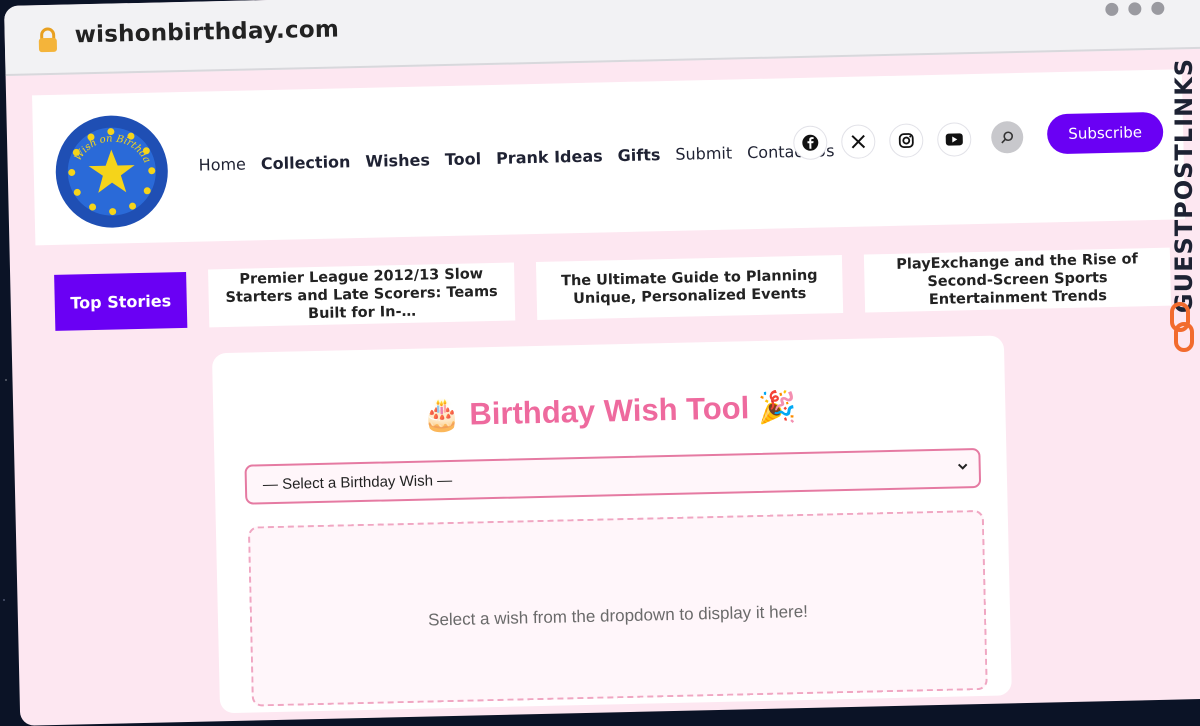 The width and height of the screenshot is (1200, 726). What do you see at coordinates (222, 165) in the screenshot?
I see `nav-home: Home` at bounding box center [222, 165].